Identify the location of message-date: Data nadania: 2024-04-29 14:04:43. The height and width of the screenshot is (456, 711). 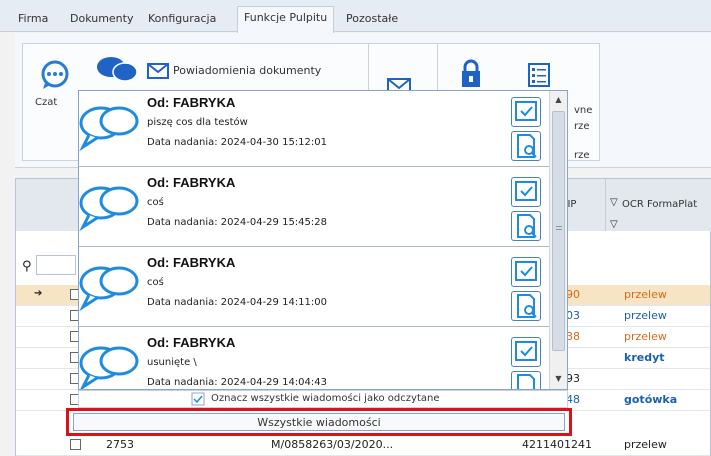
(237, 382).